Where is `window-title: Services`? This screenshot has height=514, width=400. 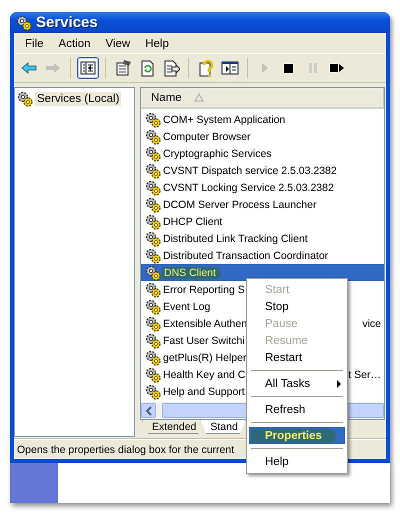 window-title: Services is located at coordinates (67, 22).